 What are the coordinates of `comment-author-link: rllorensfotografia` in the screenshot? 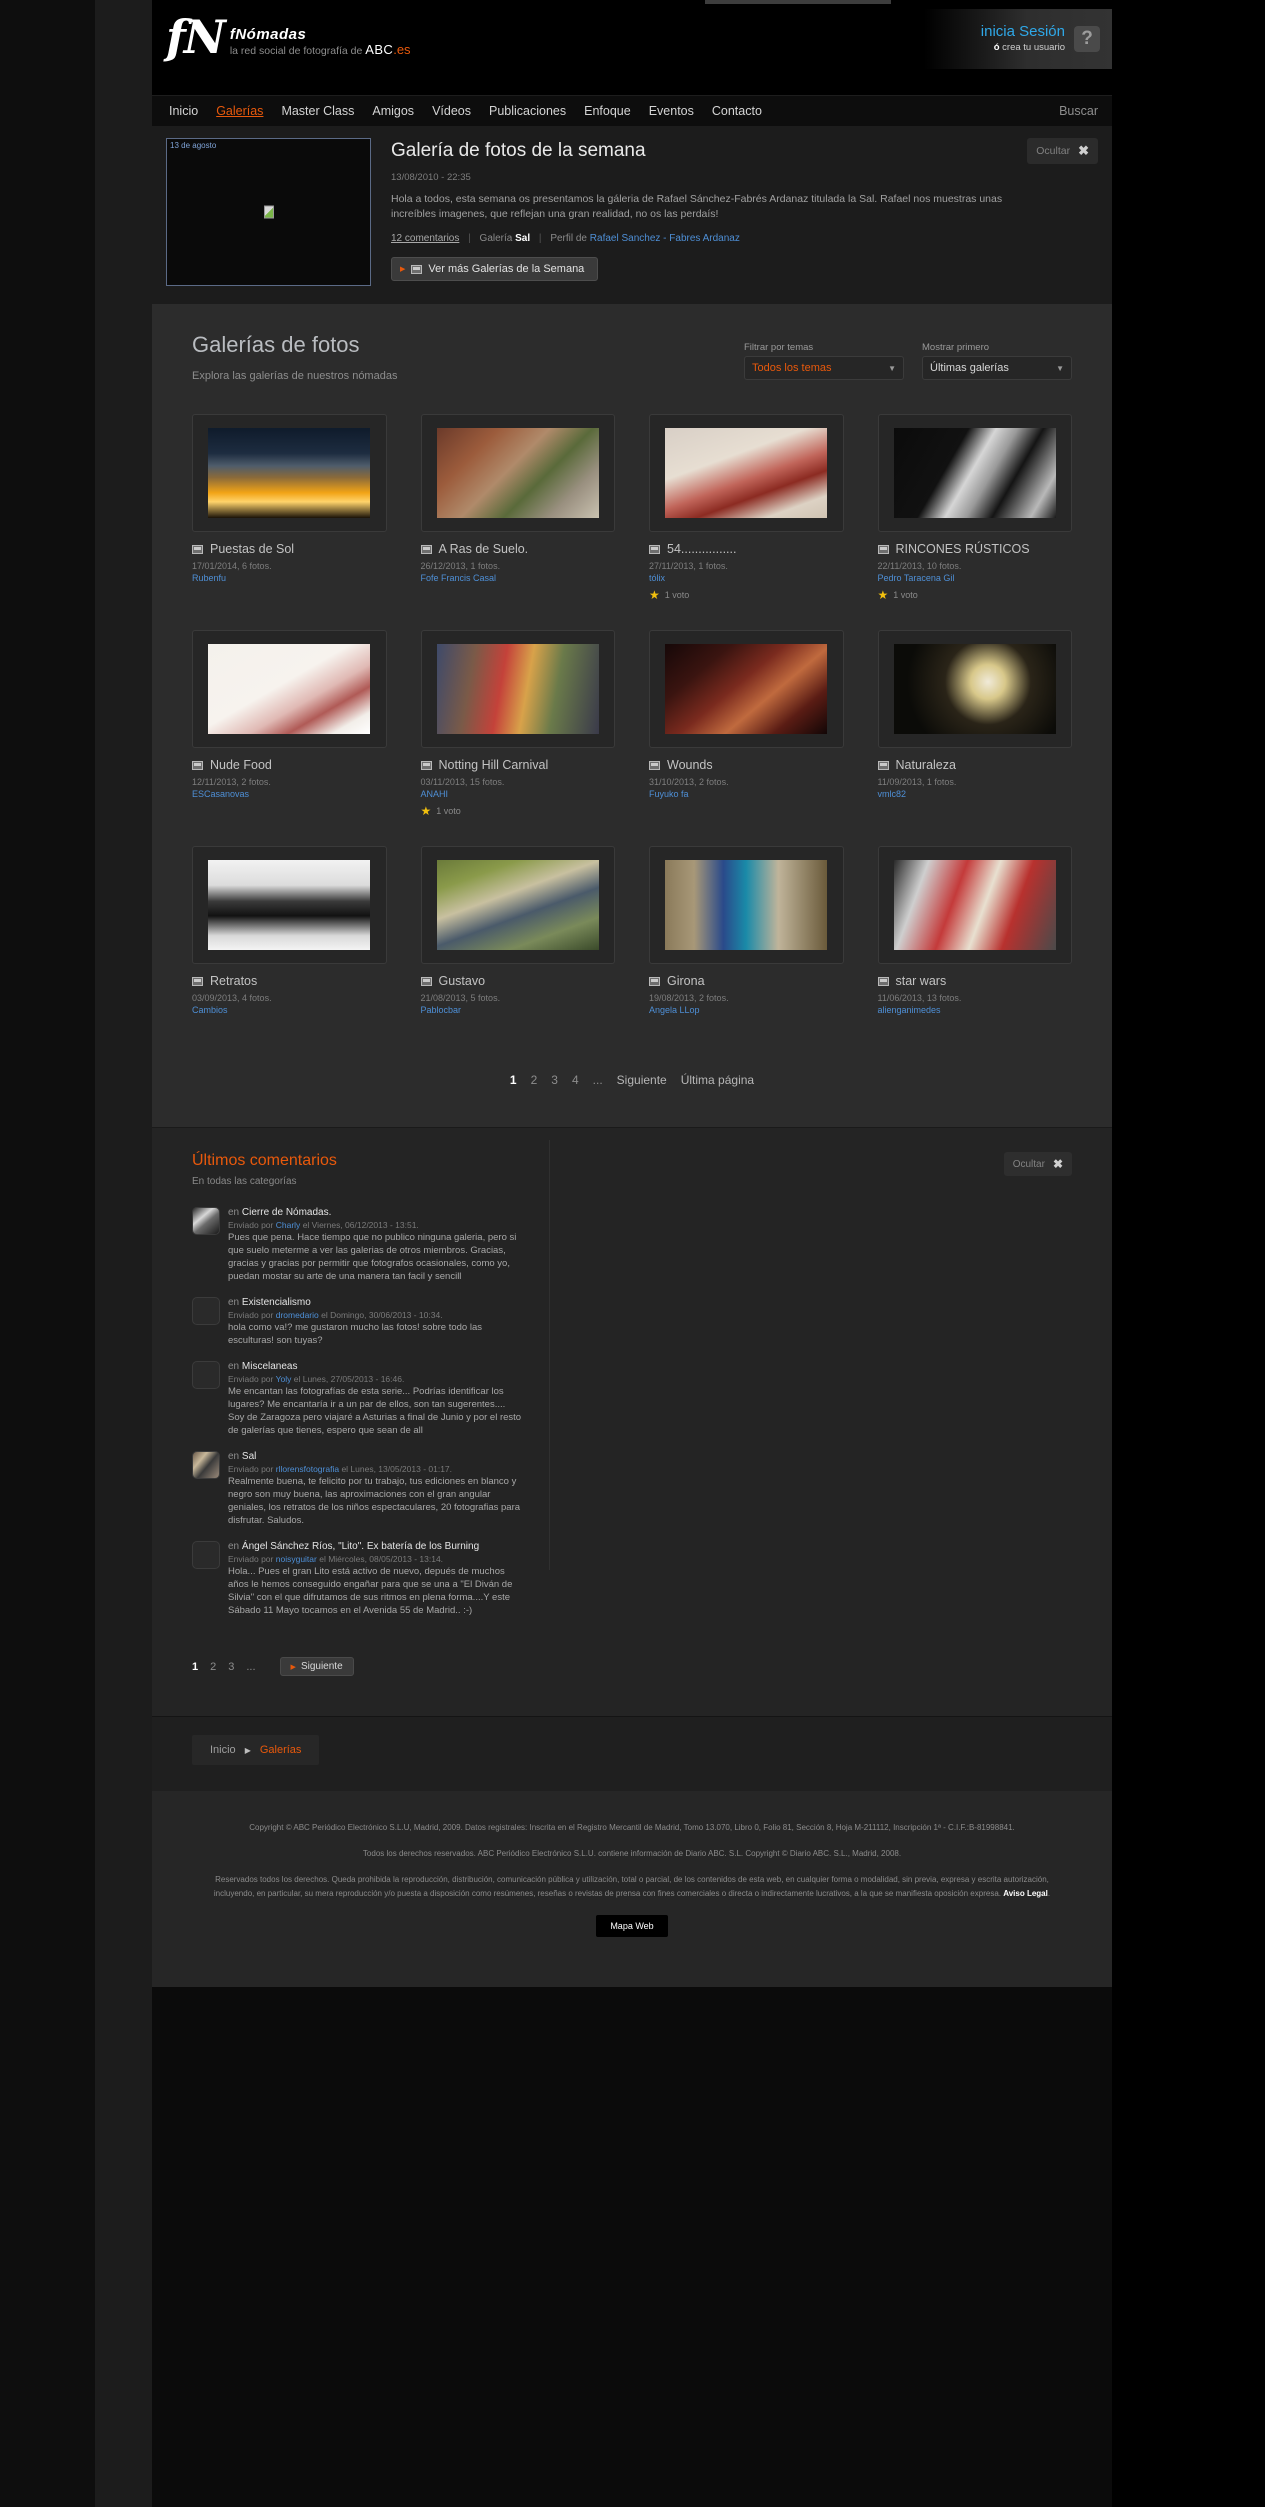 It's located at (307, 1469).